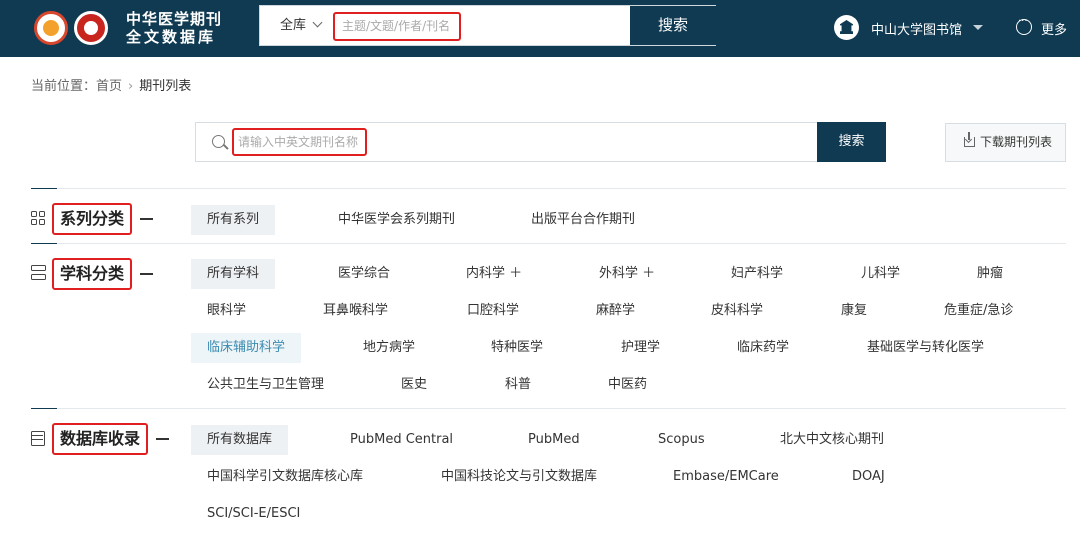  I want to click on brand-line-1: 中华医学期刊, so click(174, 19).